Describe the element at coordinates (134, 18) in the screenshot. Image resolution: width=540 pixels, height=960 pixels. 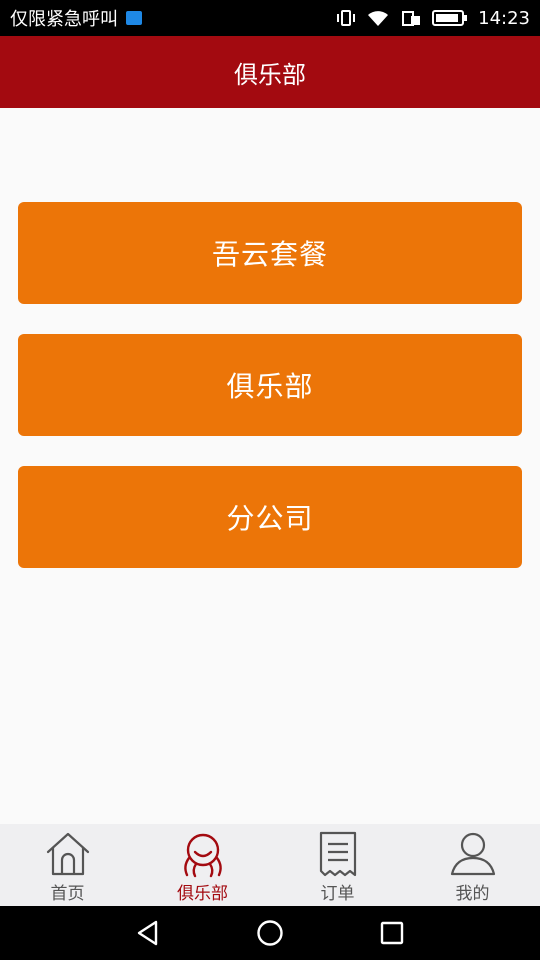
I see `sim-notification-icon` at that location.